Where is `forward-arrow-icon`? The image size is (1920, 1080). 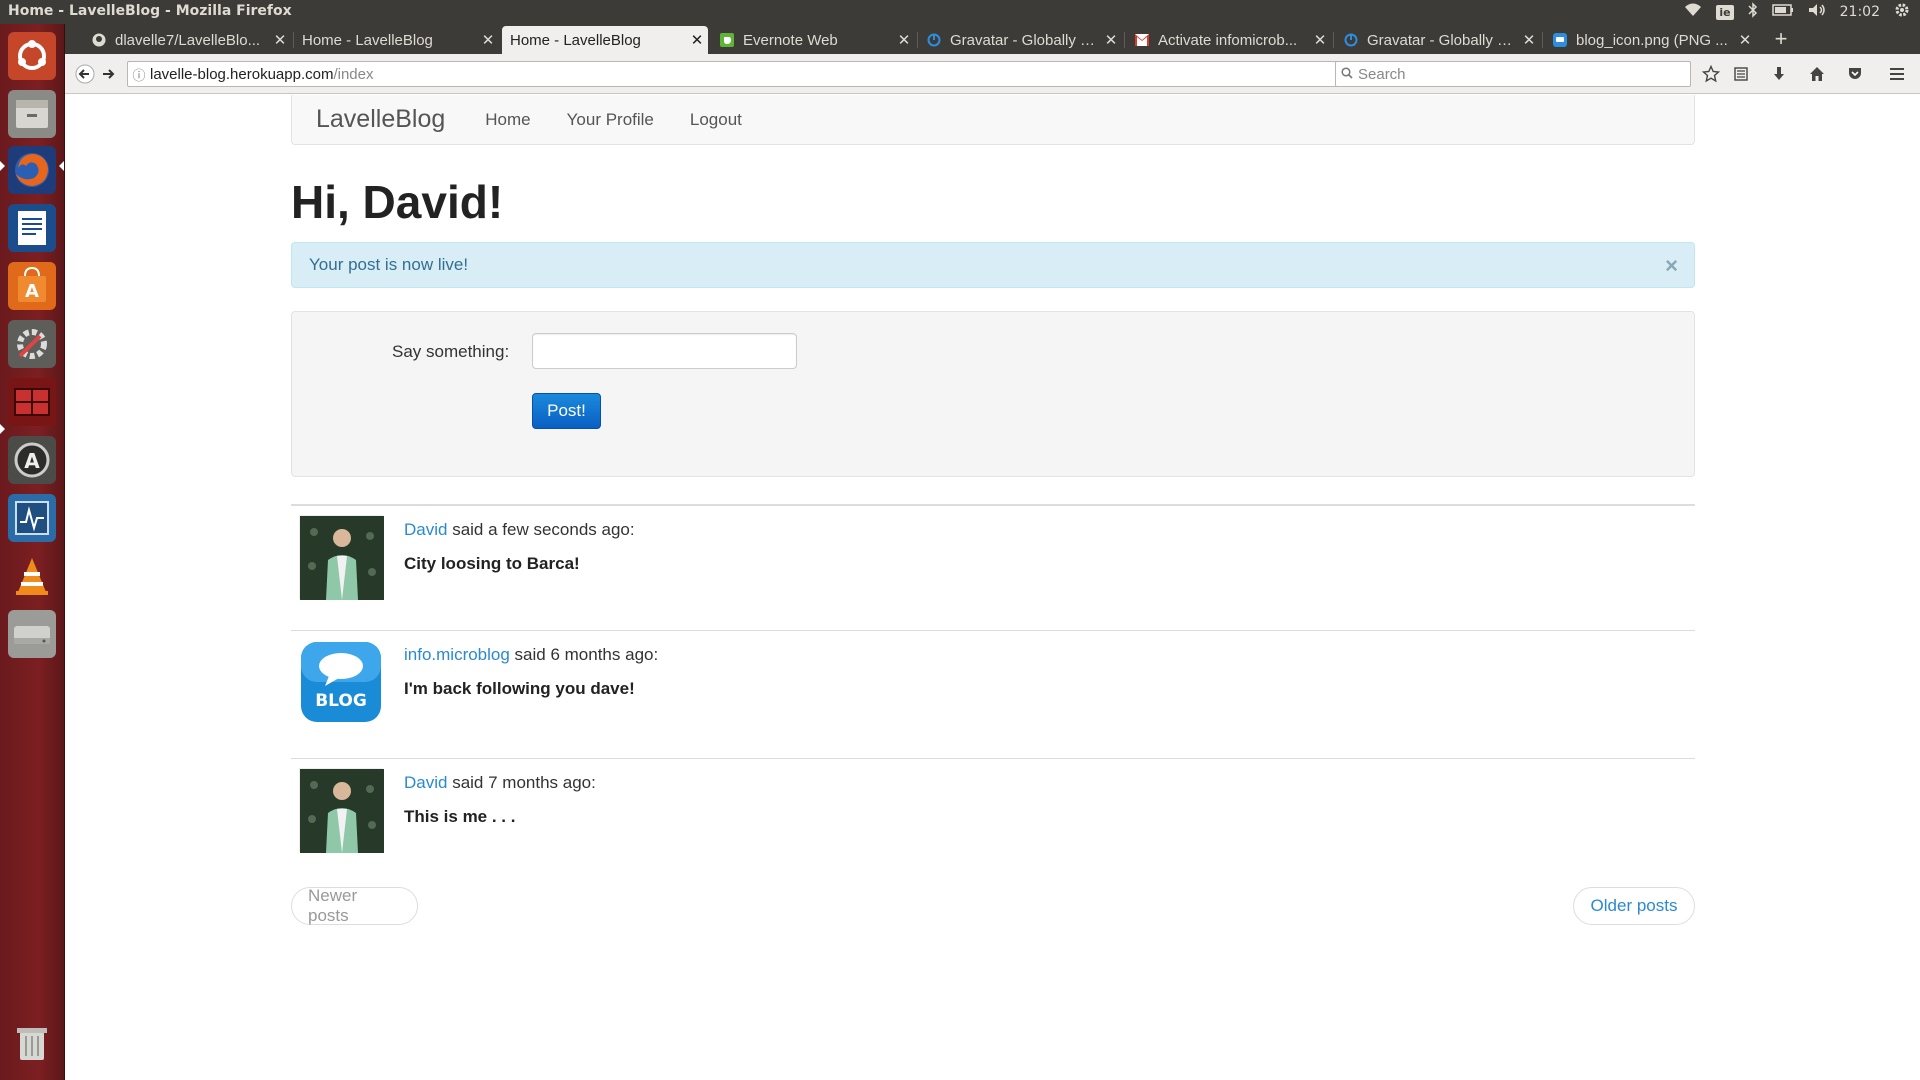
forward-arrow-icon is located at coordinates (109, 74).